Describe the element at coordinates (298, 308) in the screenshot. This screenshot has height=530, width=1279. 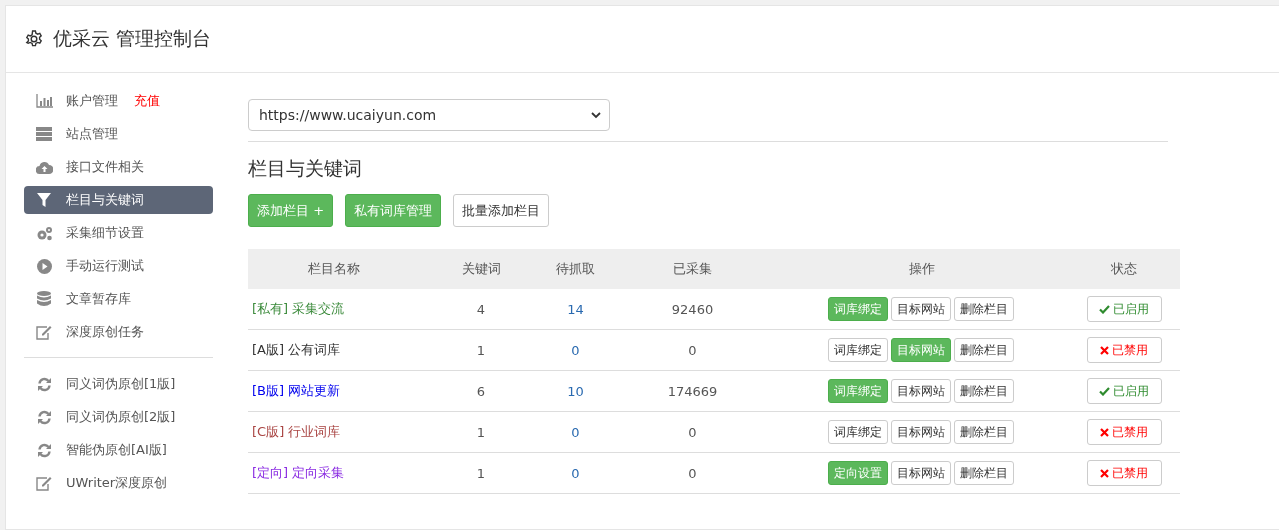
I see `column-name: [私有] 采集交流` at that location.